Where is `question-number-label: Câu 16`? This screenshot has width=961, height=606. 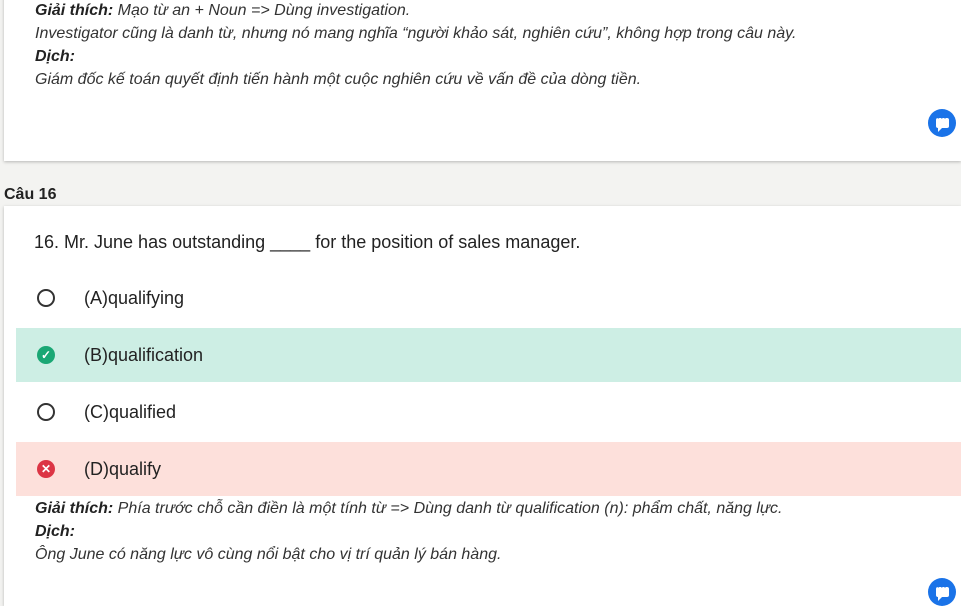 question-number-label: Câu 16 is located at coordinates (30, 194).